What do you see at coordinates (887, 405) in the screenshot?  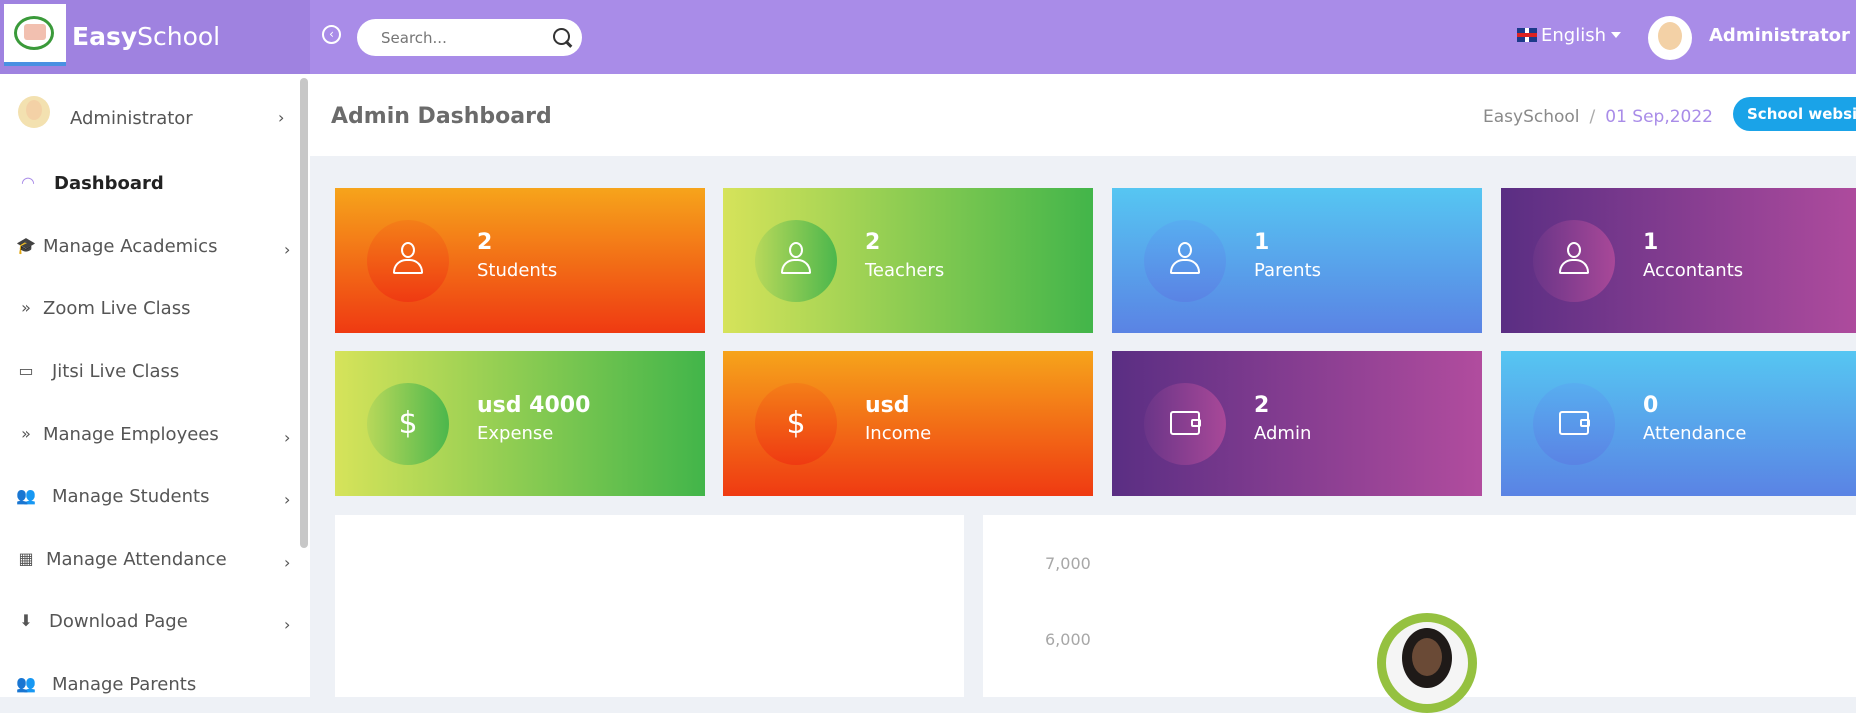 I see `stat-value: usd` at bounding box center [887, 405].